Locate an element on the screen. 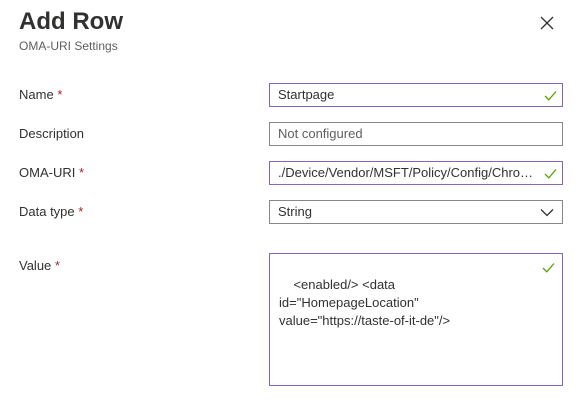 The height and width of the screenshot is (415, 578). data-type-label: Data type * is located at coordinates (51, 212).